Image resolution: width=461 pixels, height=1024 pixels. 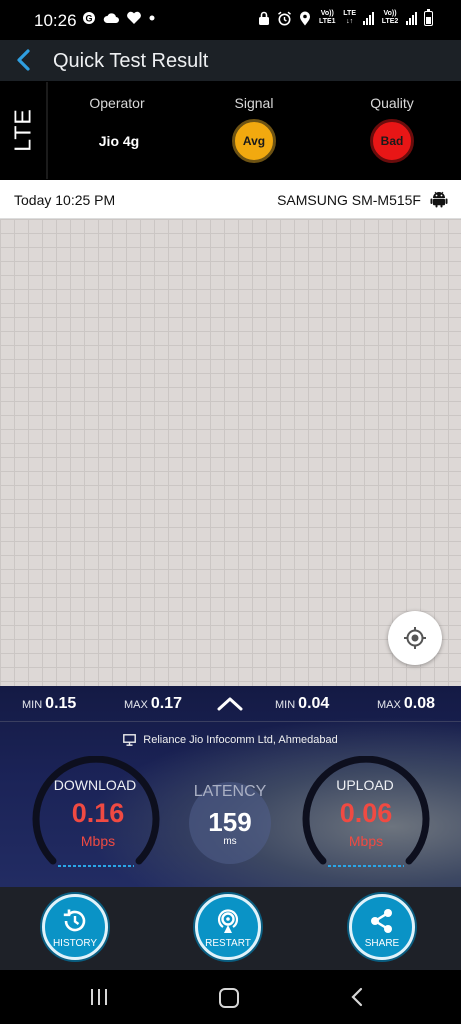 I want to click on svg-text: G, so click(x=88, y=19).